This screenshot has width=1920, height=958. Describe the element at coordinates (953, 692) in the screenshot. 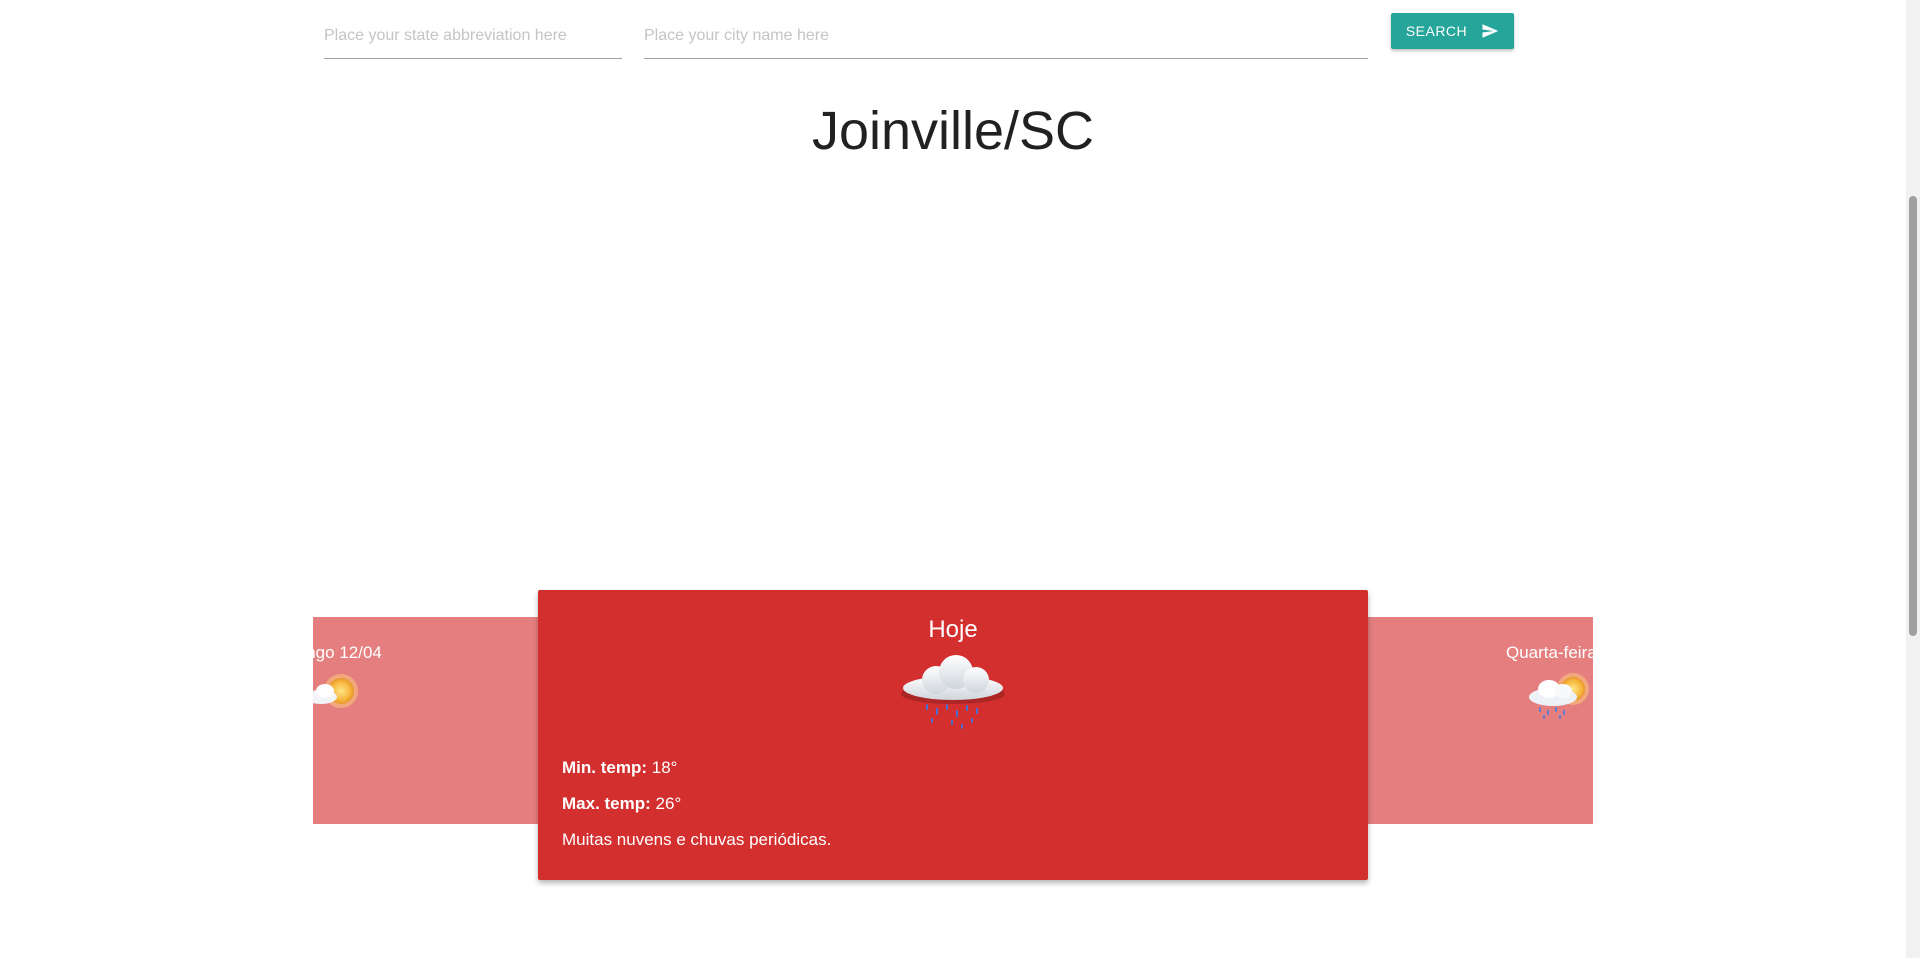

I see `rain-cloud-icon` at that location.